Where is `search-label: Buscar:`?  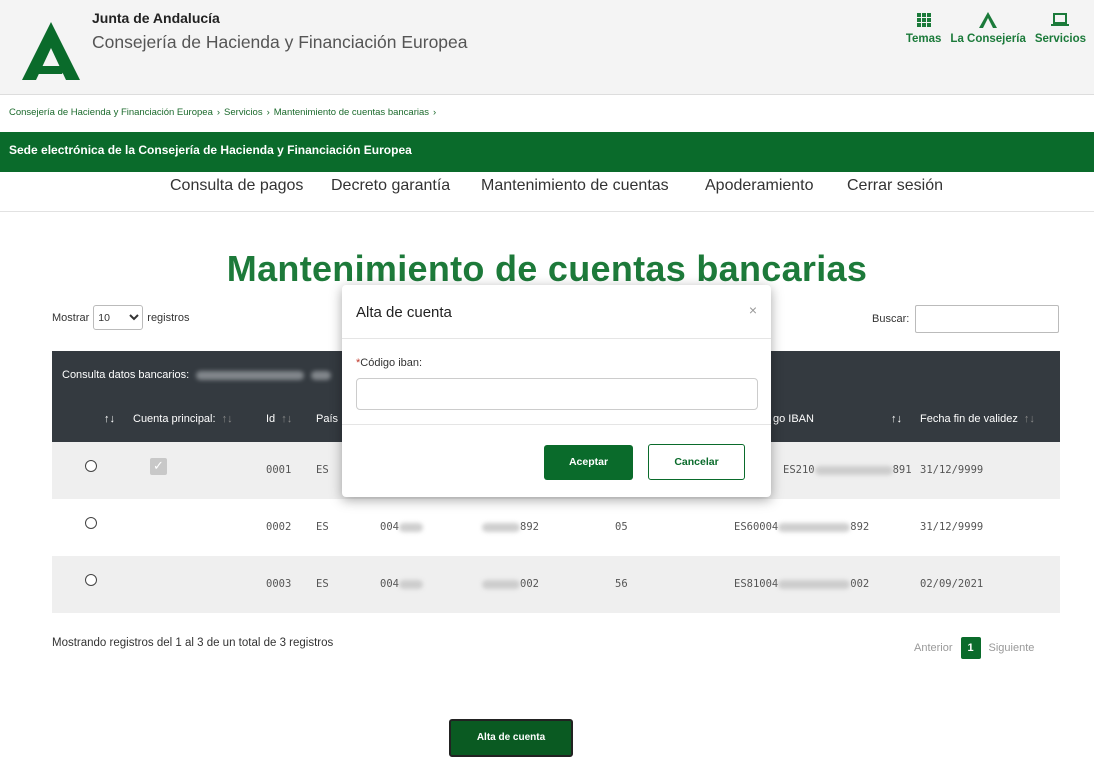
search-label: Buscar: is located at coordinates (891, 319).